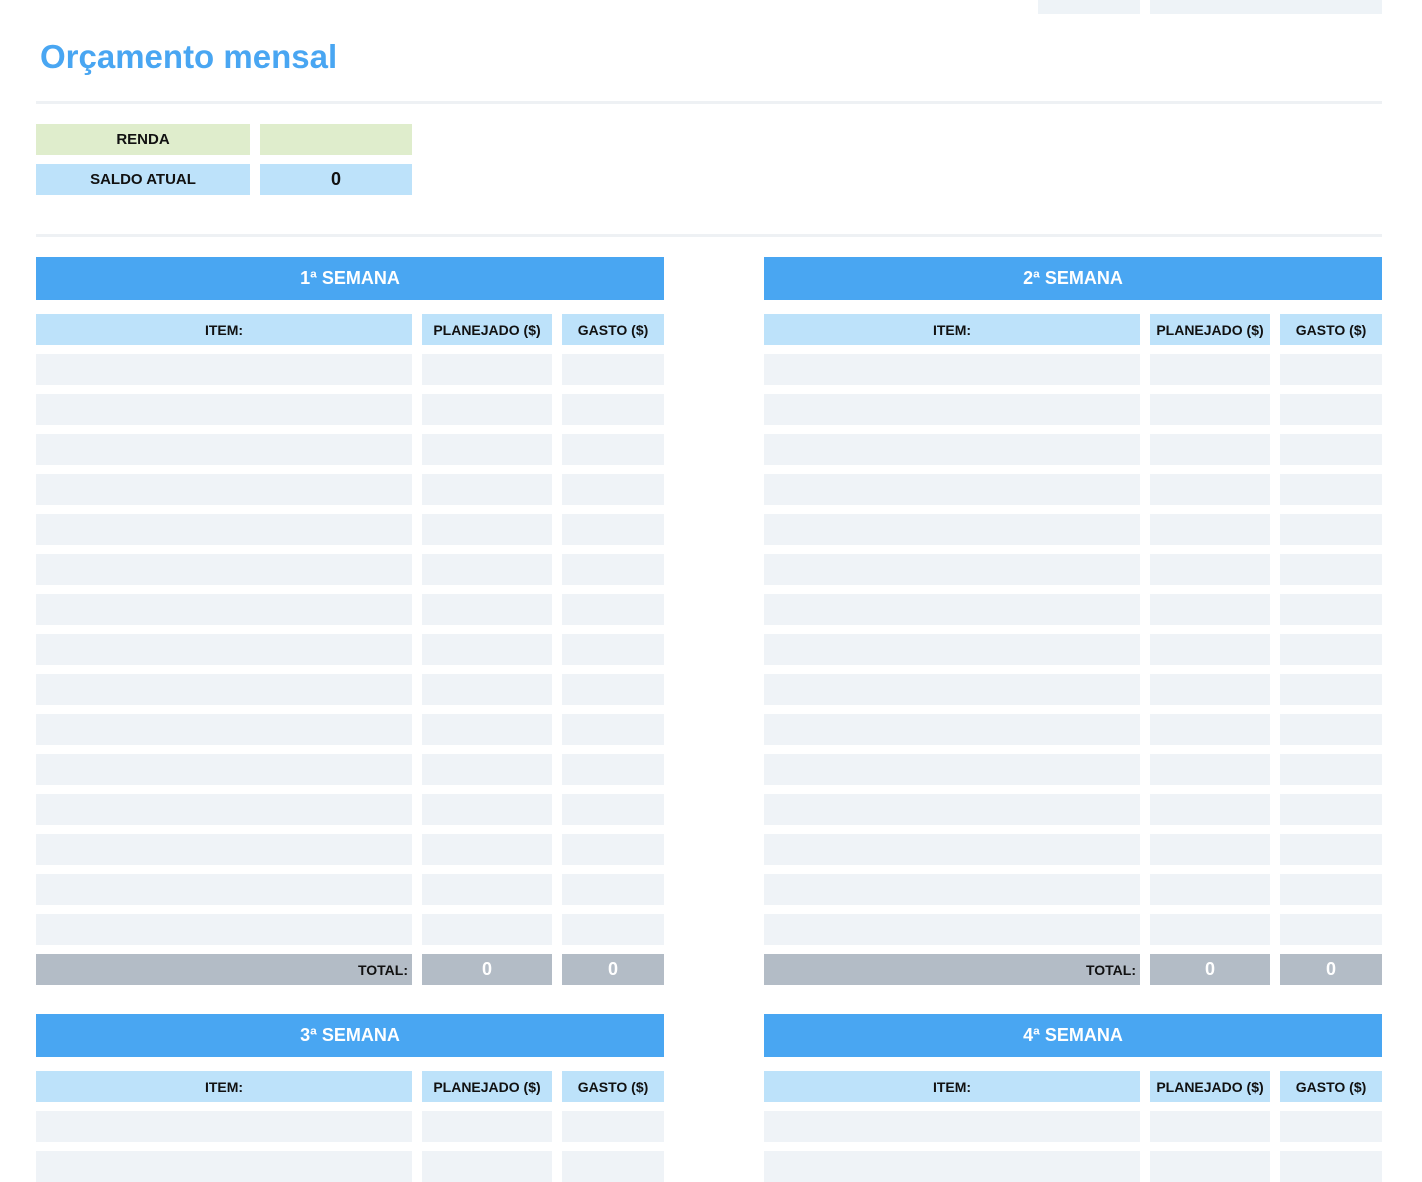 Image resolution: width=1422 pixels, height=1182 pixels. I want to click on income-value, so click(336, 139).